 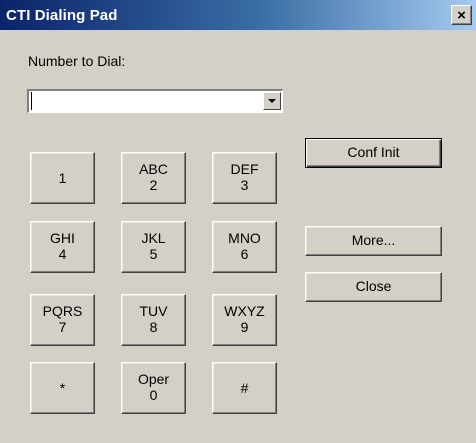 I want to click on title-bar: CTI Dialing Pad ×, so click(x=238, y=15).